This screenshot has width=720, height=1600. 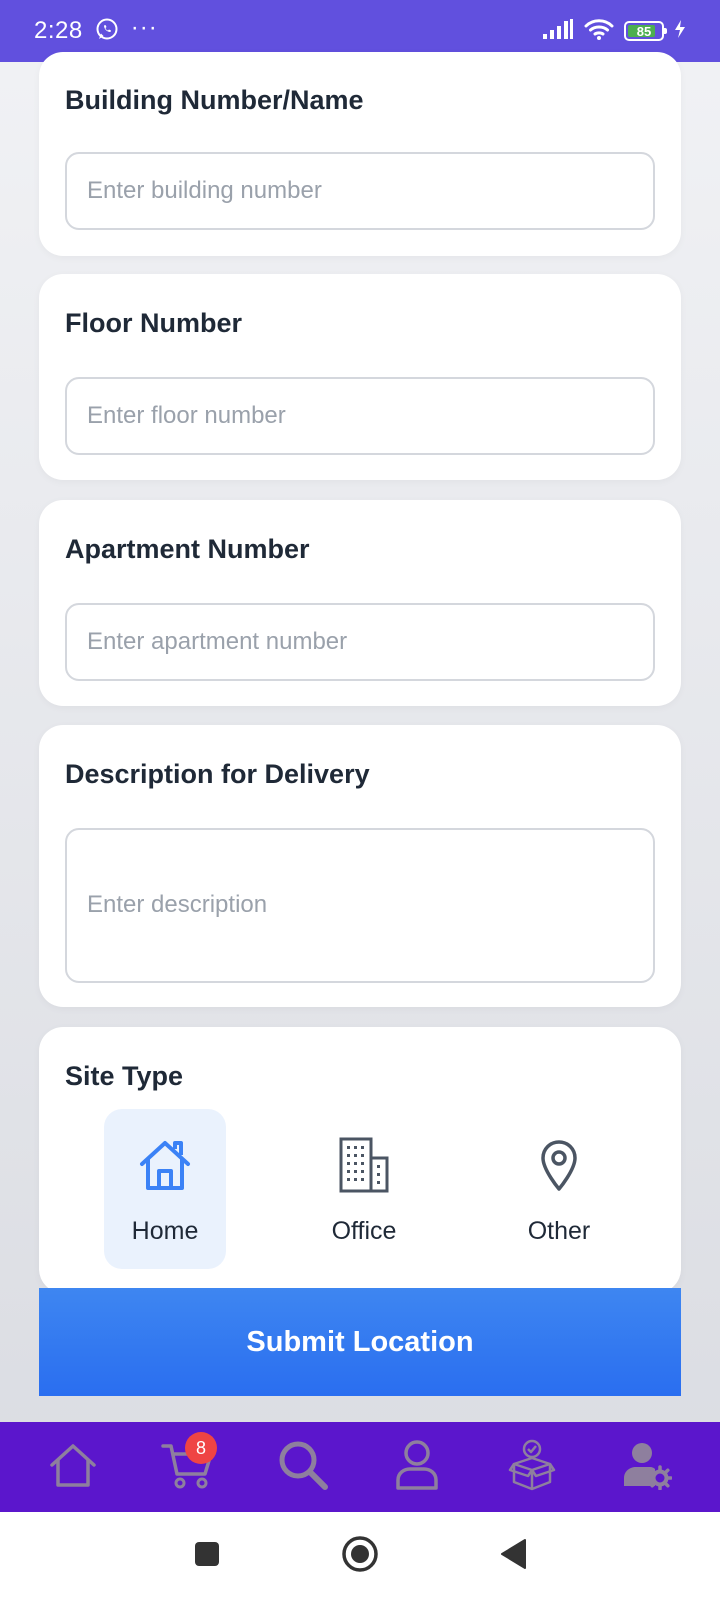 What do you see at coordinates (124, 1076) in the screenshot?
I see `site-type-label: Site Type` at bounding box center [124, 1076].